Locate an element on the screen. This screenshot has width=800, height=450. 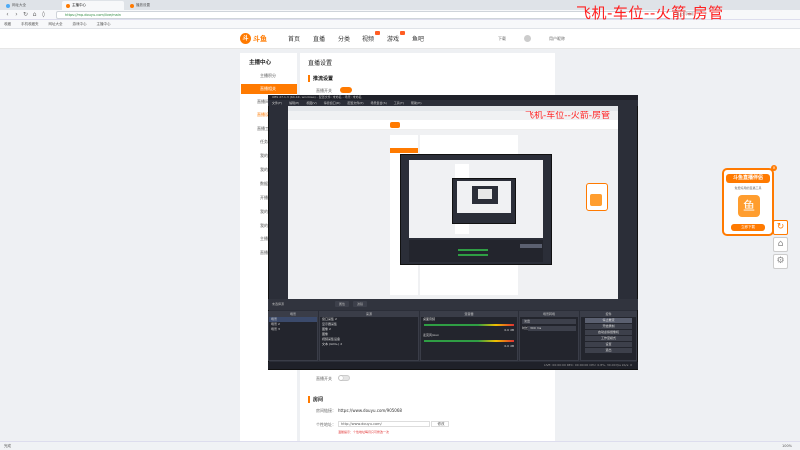
logo-text: 斗鱼 is located at coordinates (260, 38).